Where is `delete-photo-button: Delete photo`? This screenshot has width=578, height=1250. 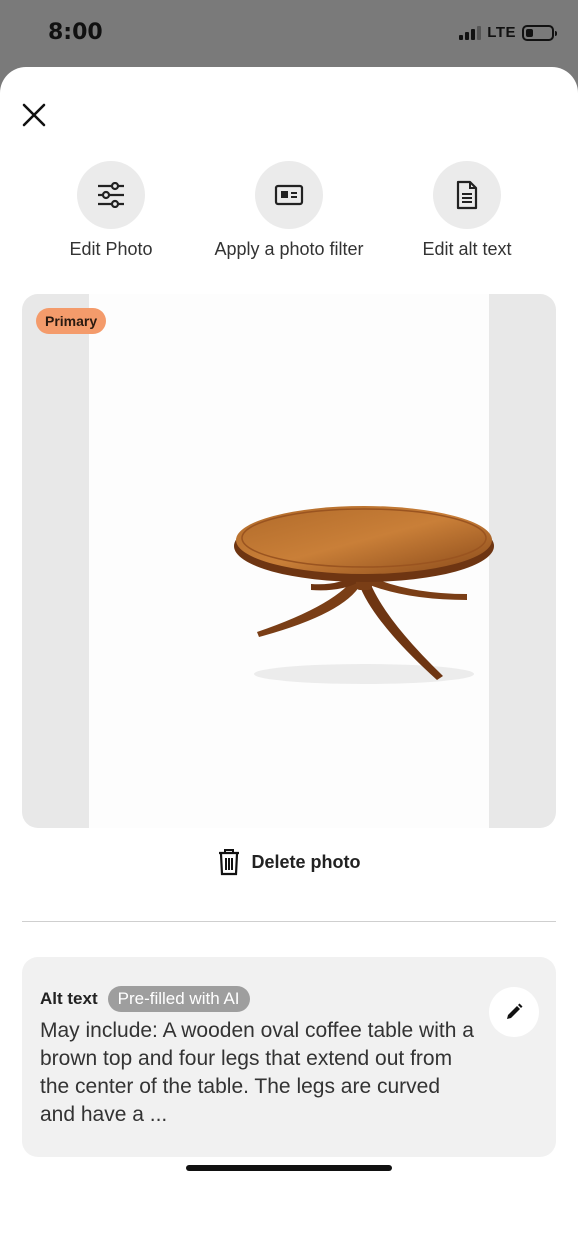
delete-photo-button: Delete photo is located at coordinates (289, 862).